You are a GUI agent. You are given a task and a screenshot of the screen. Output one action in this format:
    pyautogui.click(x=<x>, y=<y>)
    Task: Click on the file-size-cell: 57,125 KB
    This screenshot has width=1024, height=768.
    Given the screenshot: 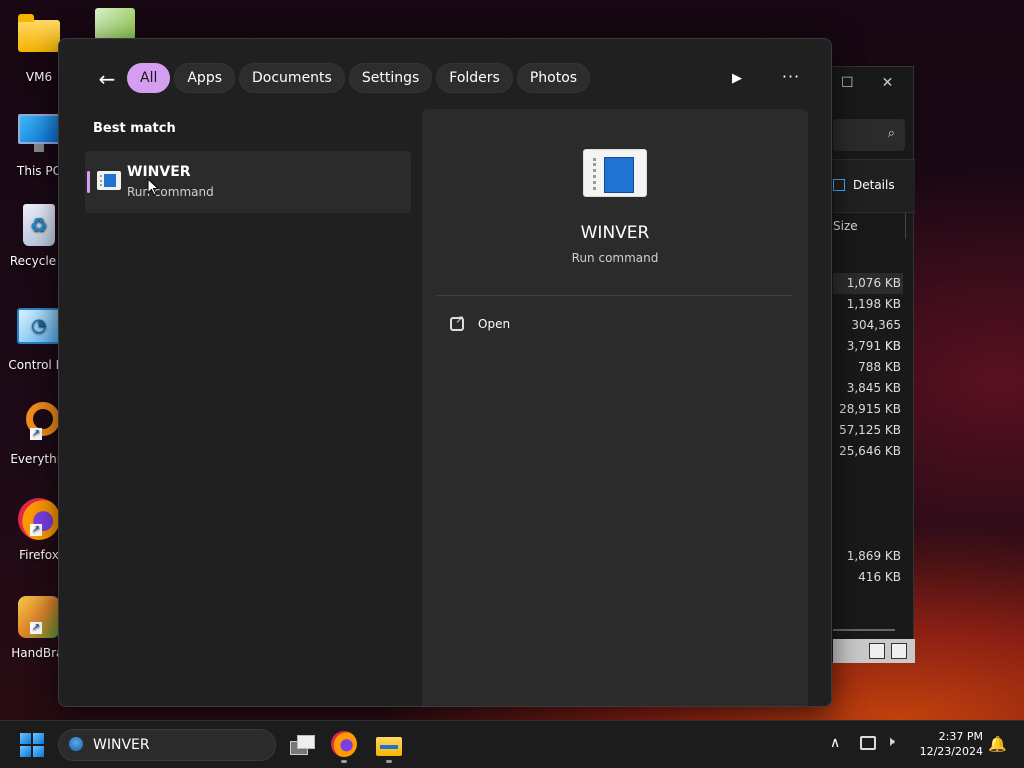 What is the action you would take?
    pyautogui.click(x=868, y=430)
    